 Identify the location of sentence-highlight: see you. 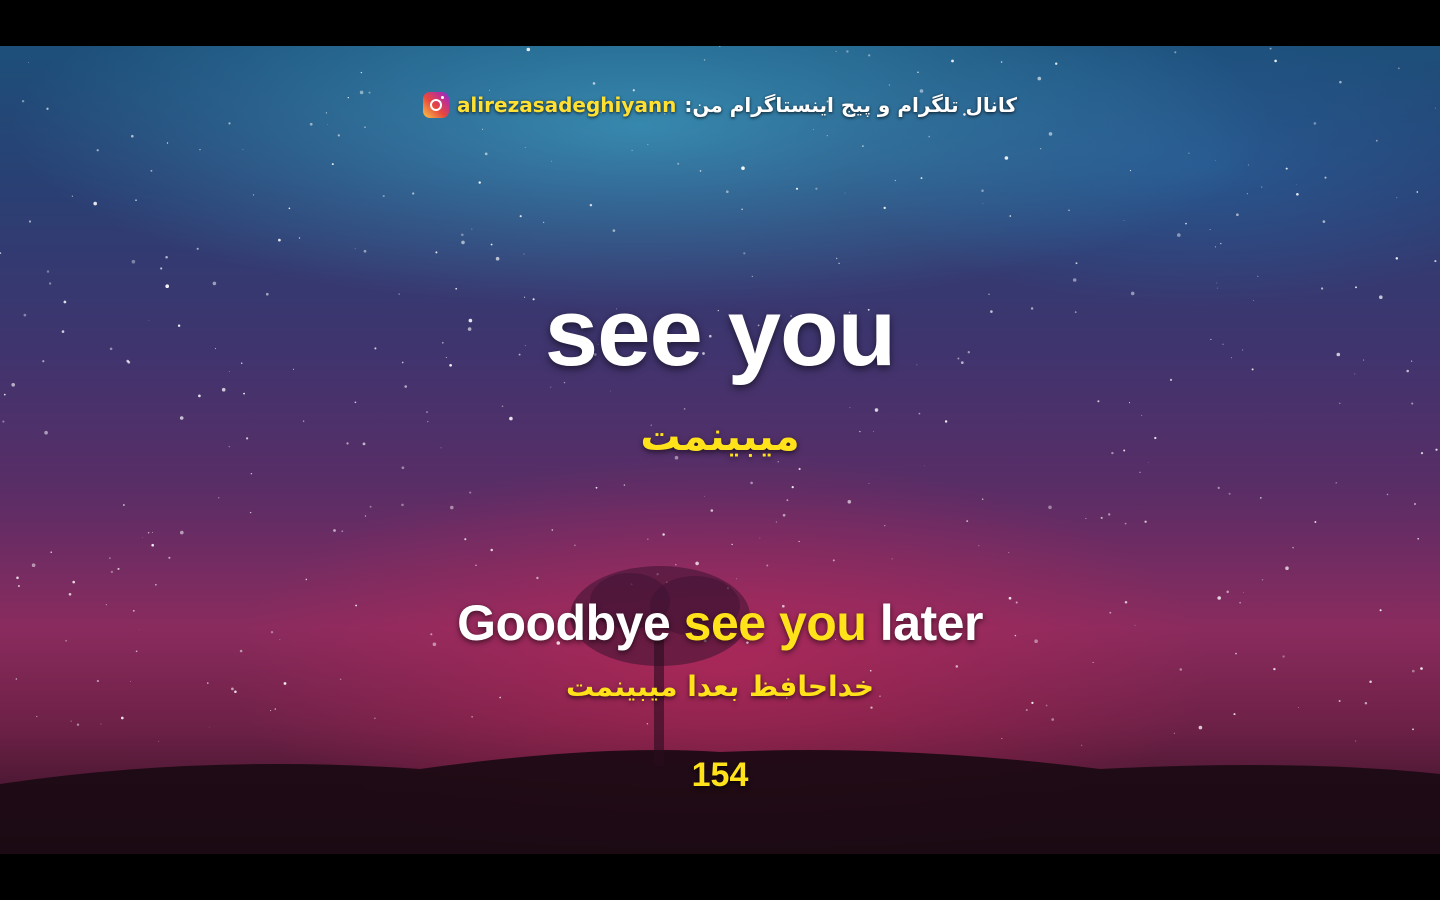
(775, 623).